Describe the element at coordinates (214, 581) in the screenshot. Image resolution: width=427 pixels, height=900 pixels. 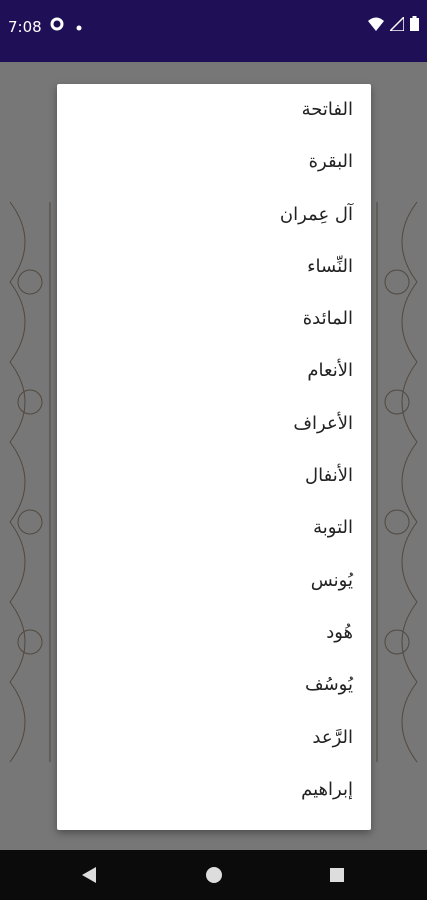
I see `surah-item: يُونس` at that location.